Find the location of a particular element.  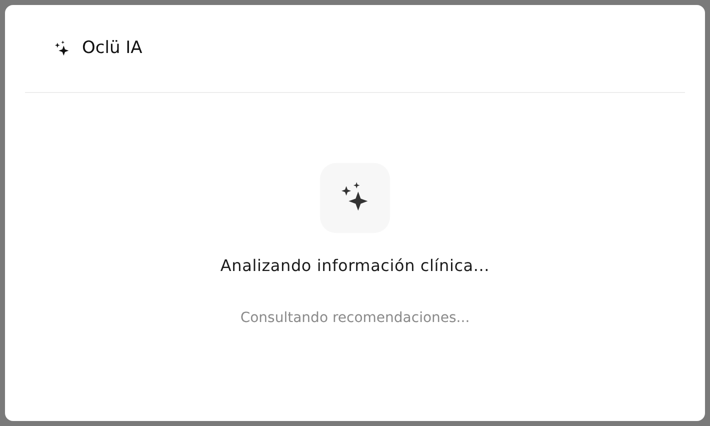

dialog-title: Oclü IA is located at coordinates (112, 48).